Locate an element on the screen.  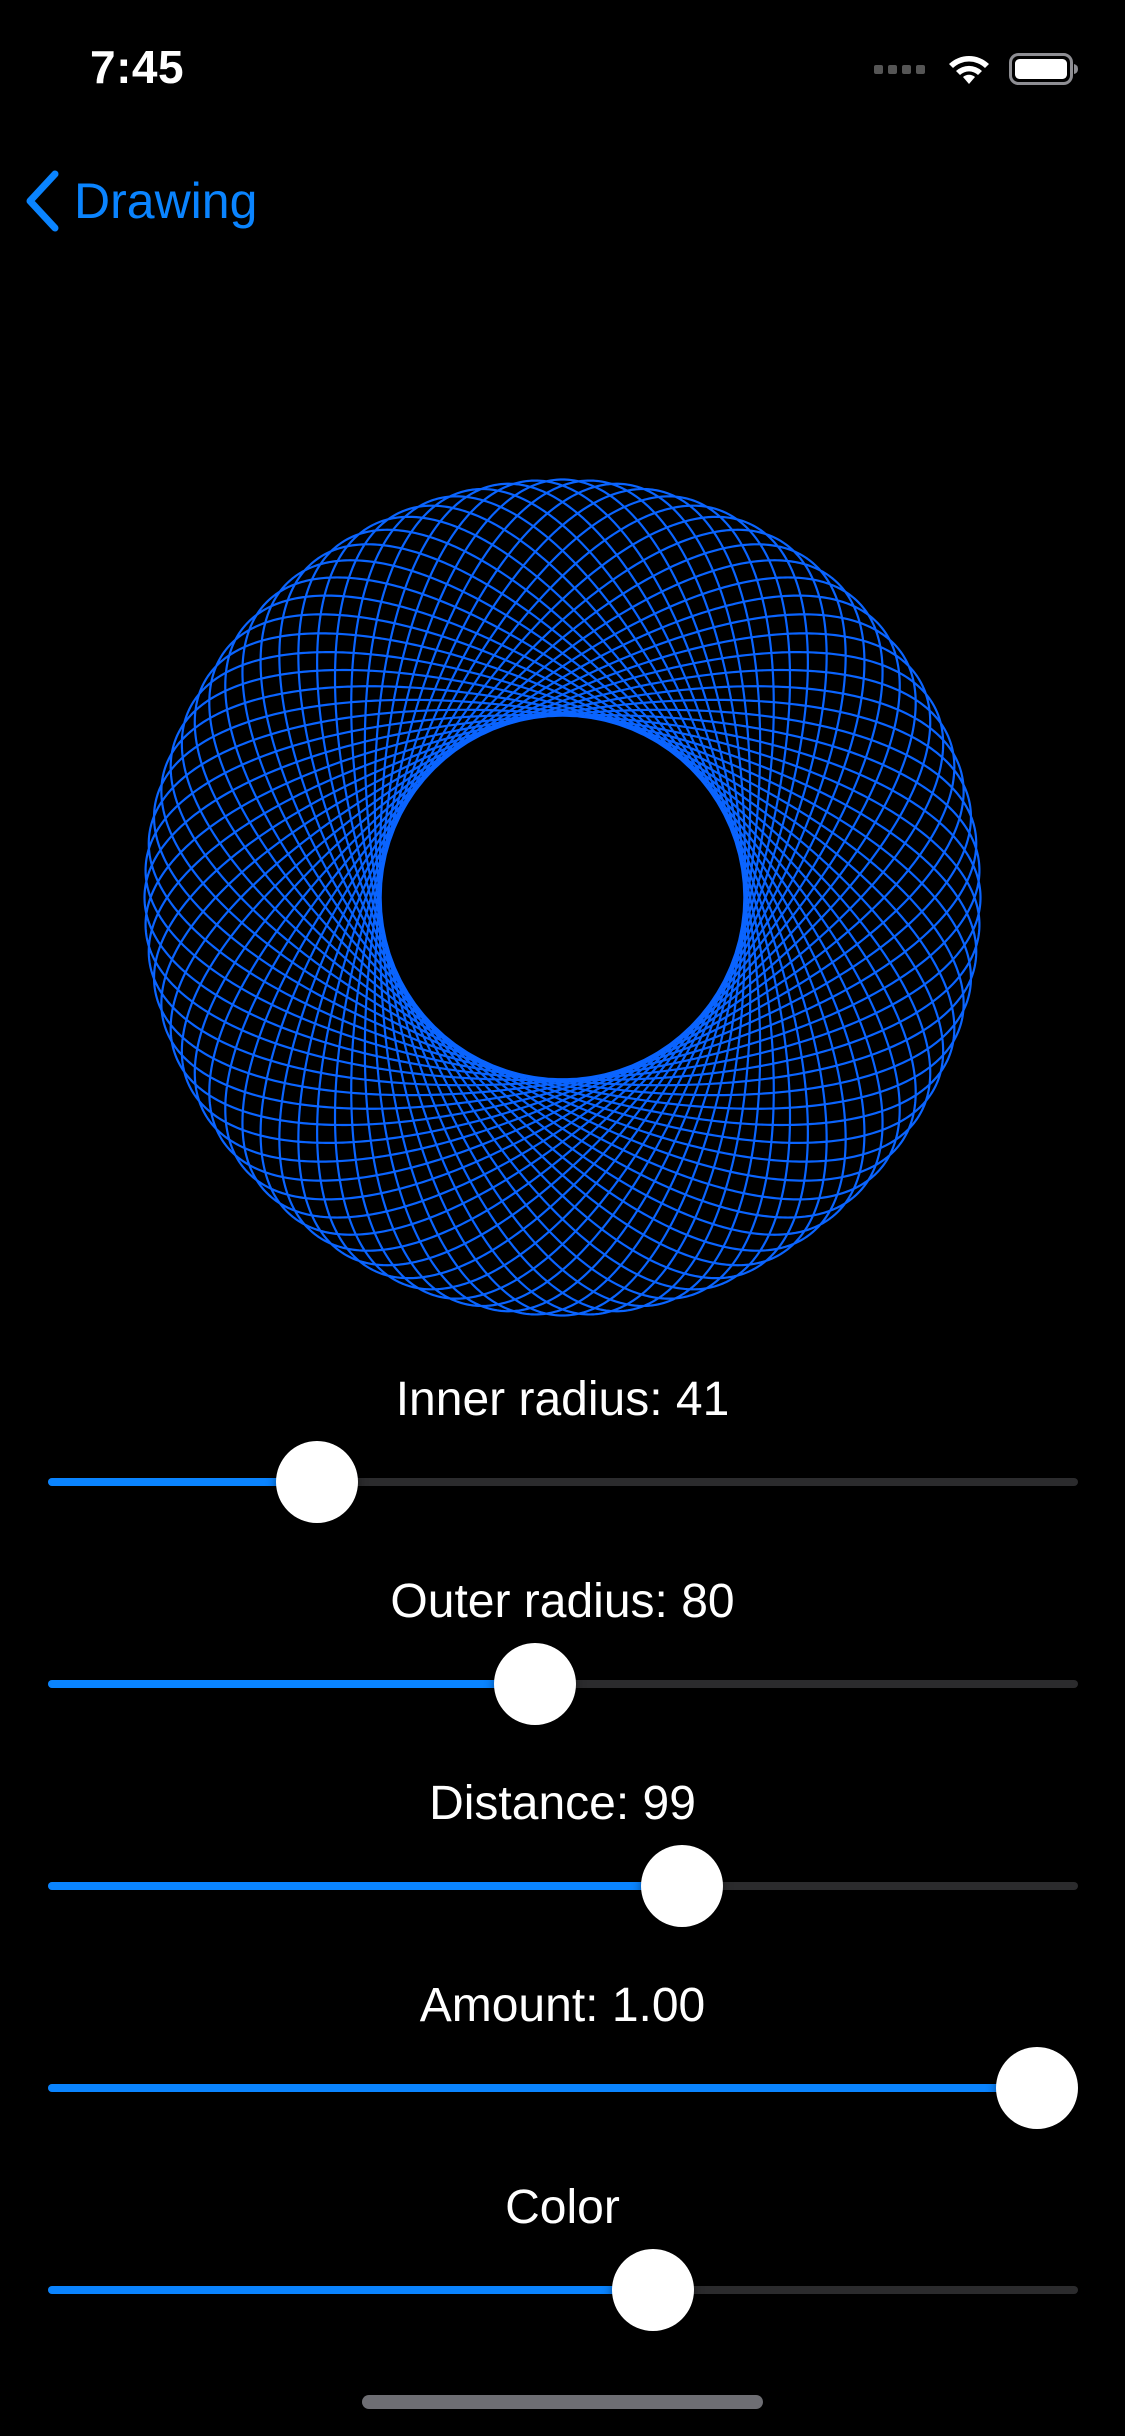
distance-slider is located at coordinates (563, 1886).